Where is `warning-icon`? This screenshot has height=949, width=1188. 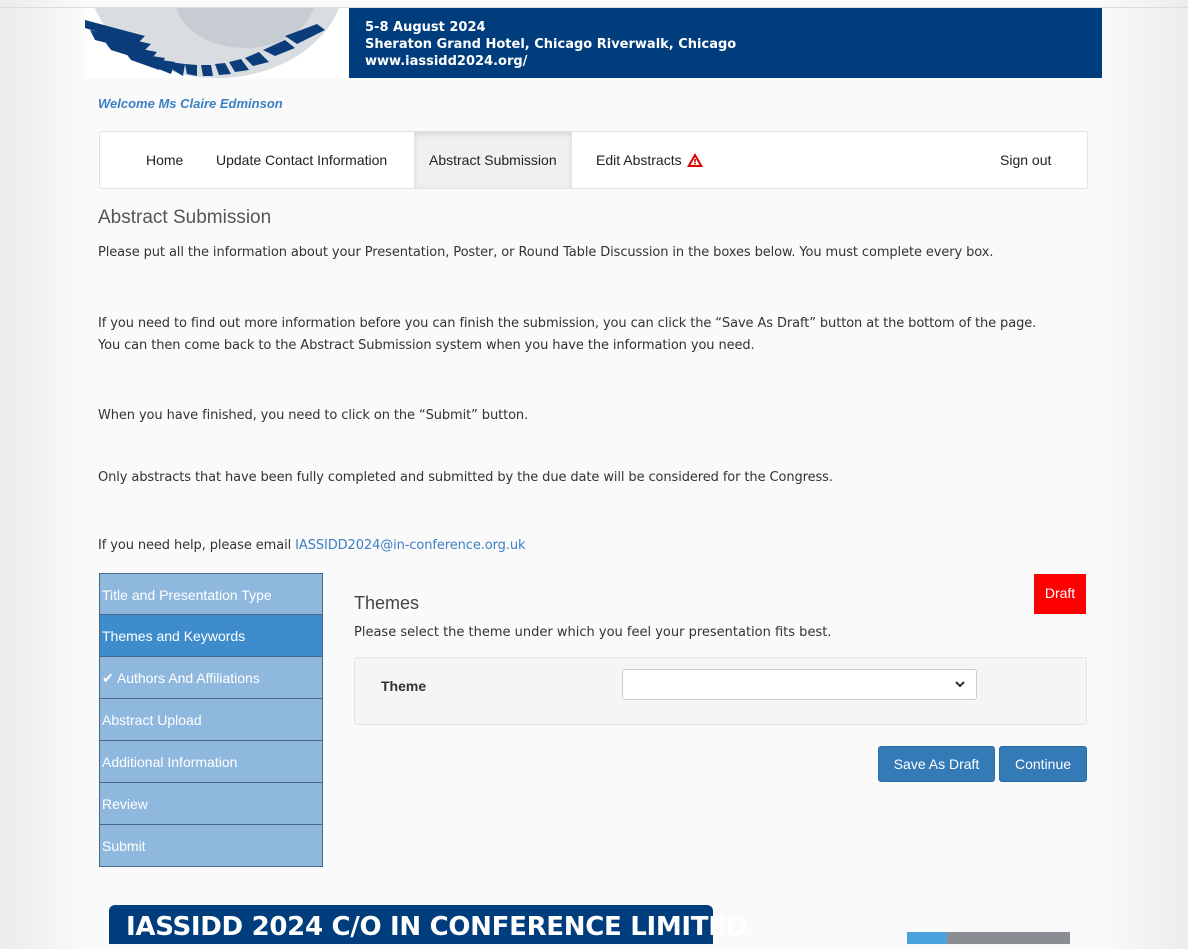 warning-icon is located at coordinates (695, 160).